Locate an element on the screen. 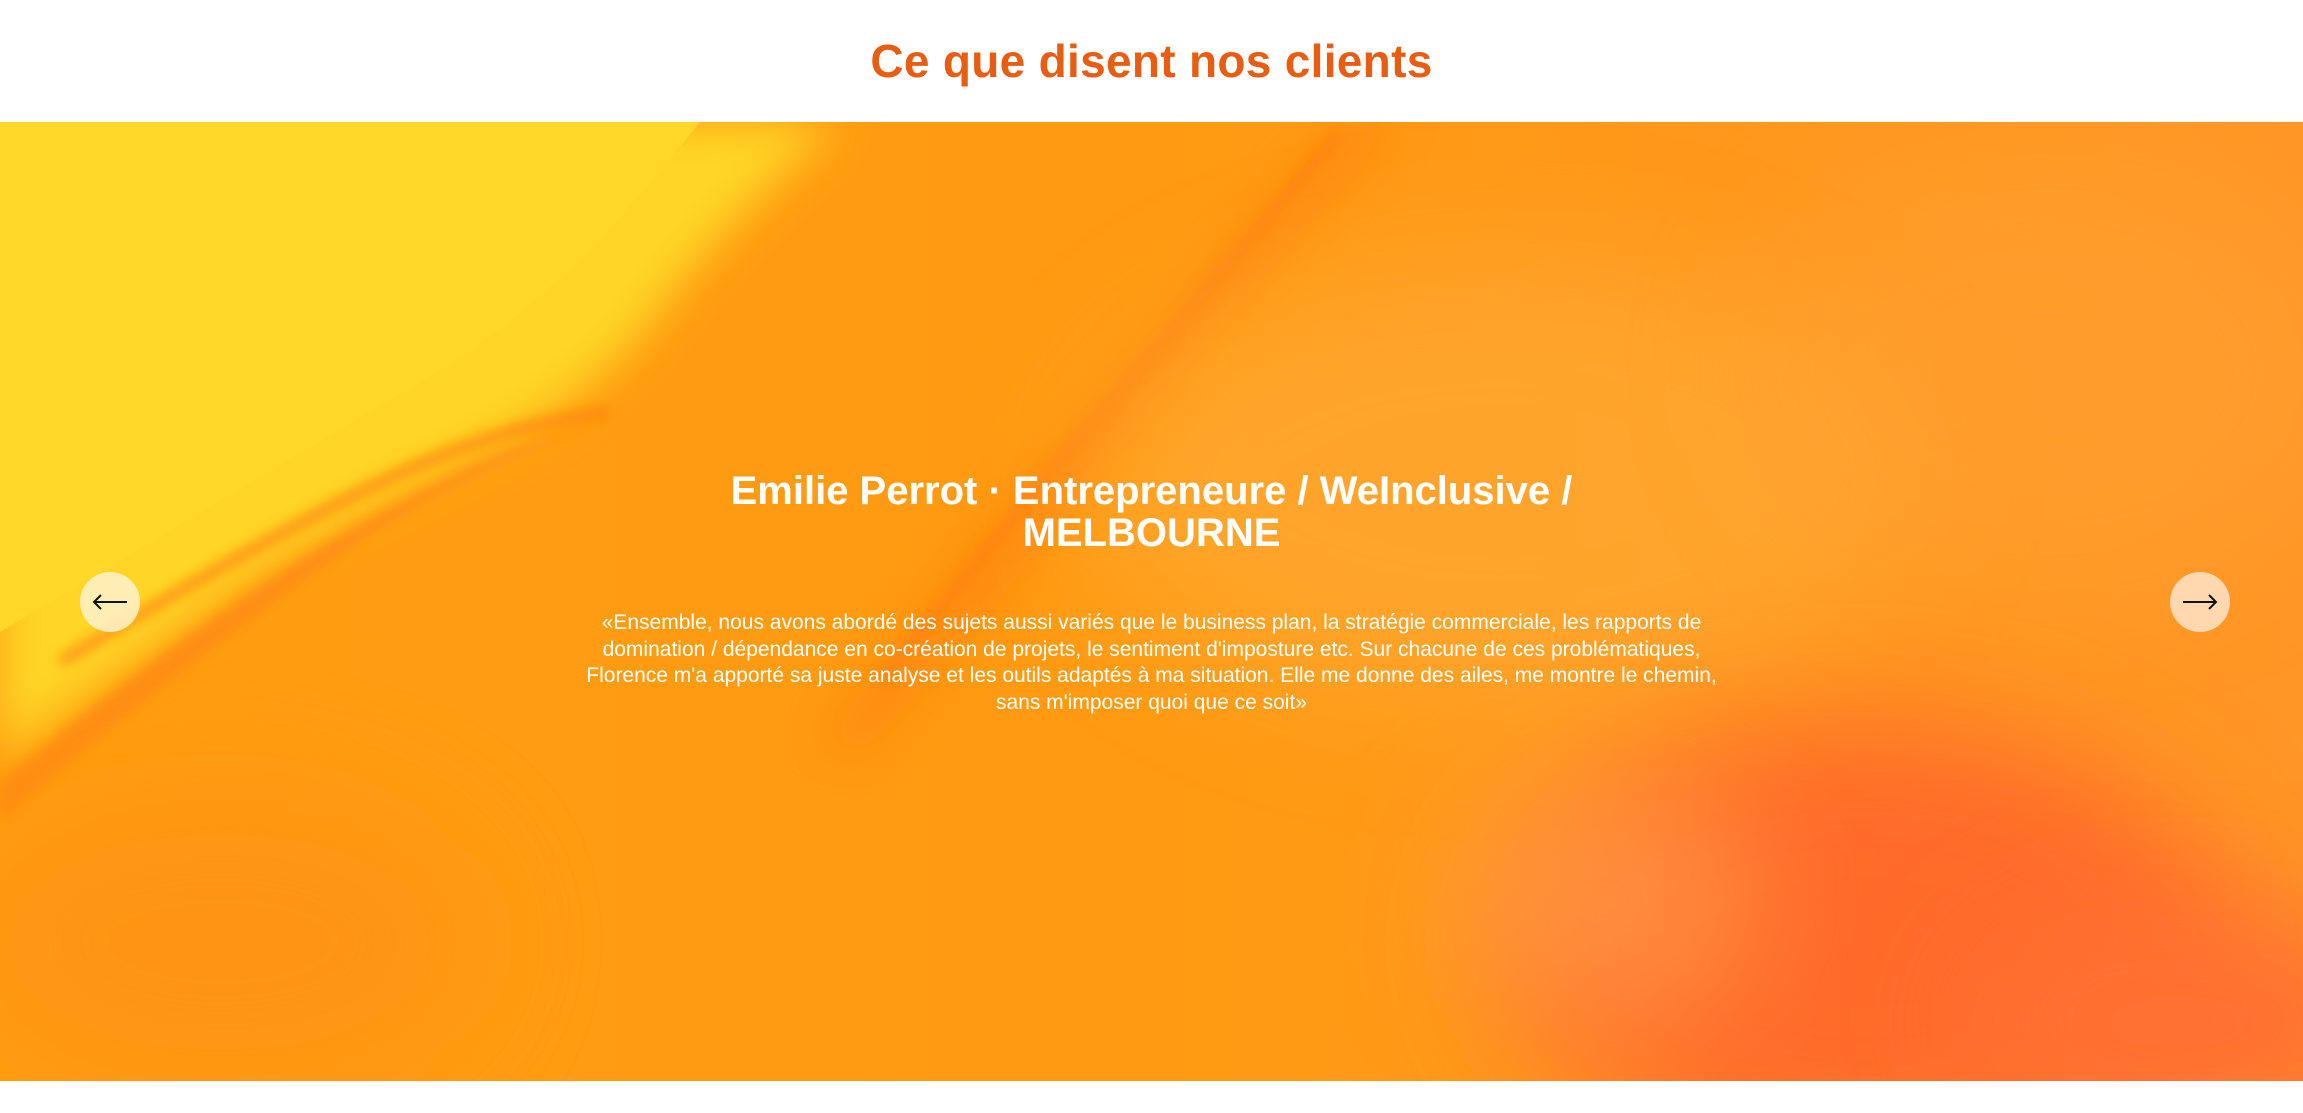 Image resolution: width=2303 pixels, height=1113 pixels. previous-slide-button is located at coordinates (110, 602).